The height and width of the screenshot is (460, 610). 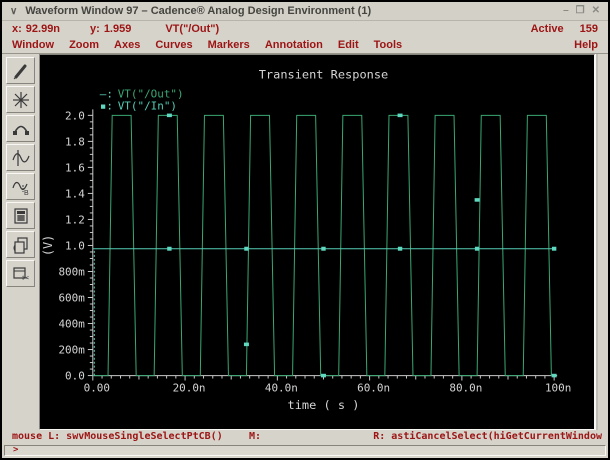 What do you see at coordinates (43, 28) in the screenshot?
I see `x-coord-value: 92.99n` at bounding box center [43, 28].